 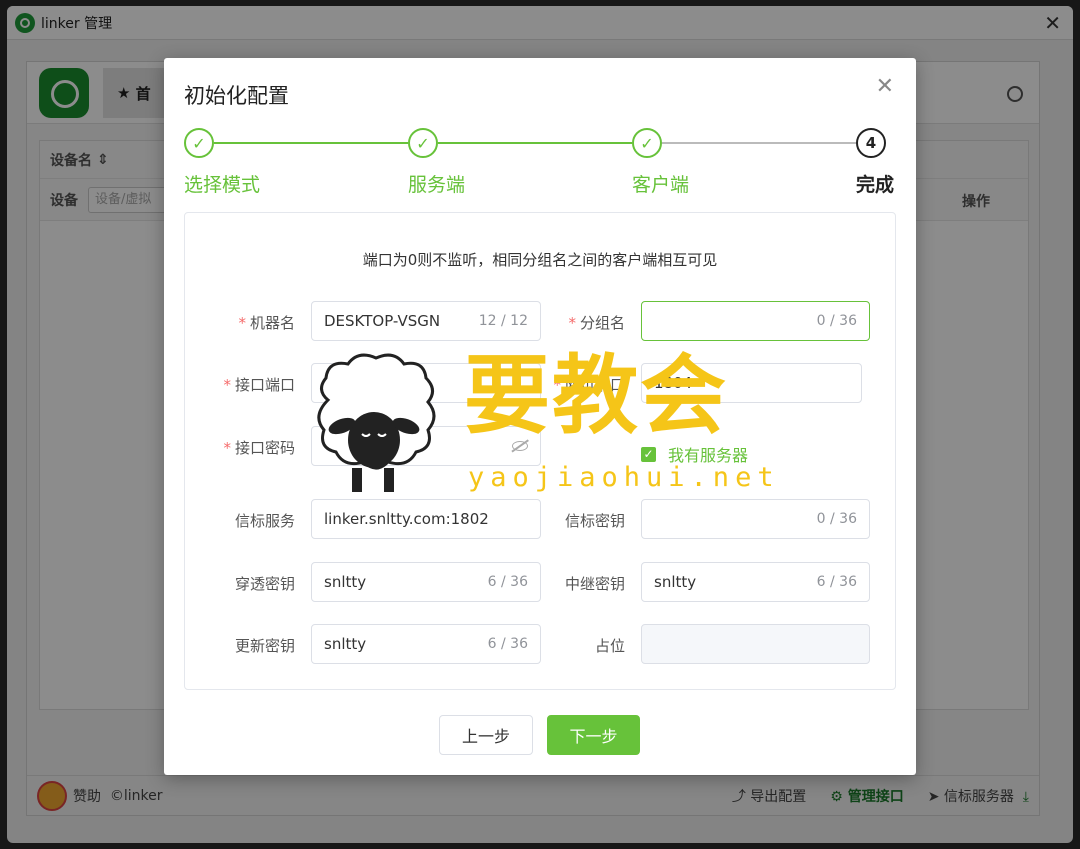 I want to click on api-password-input: ••••••, so click(x=426, y=446).